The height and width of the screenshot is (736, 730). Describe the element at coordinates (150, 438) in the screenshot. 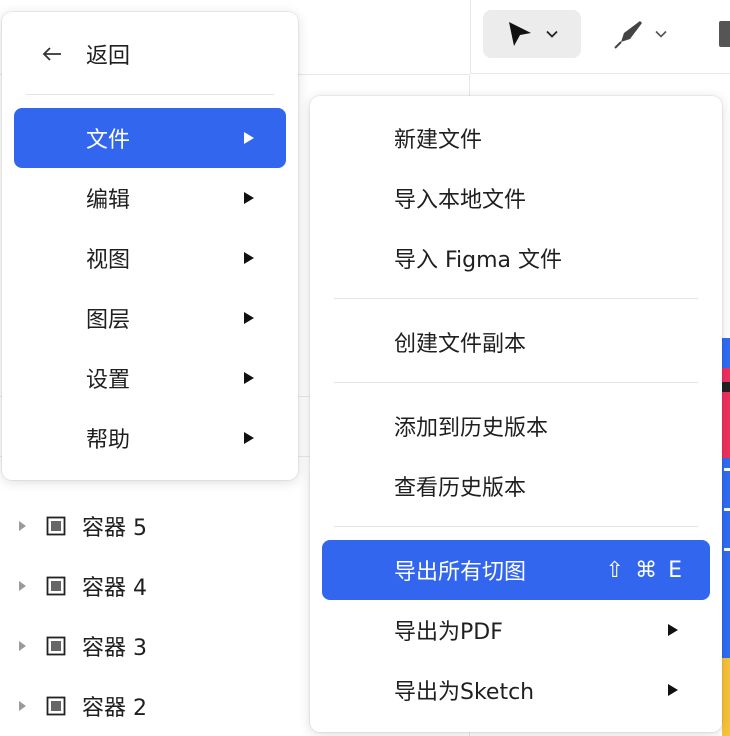

I see `menu-item-help: 帮助` at that location.